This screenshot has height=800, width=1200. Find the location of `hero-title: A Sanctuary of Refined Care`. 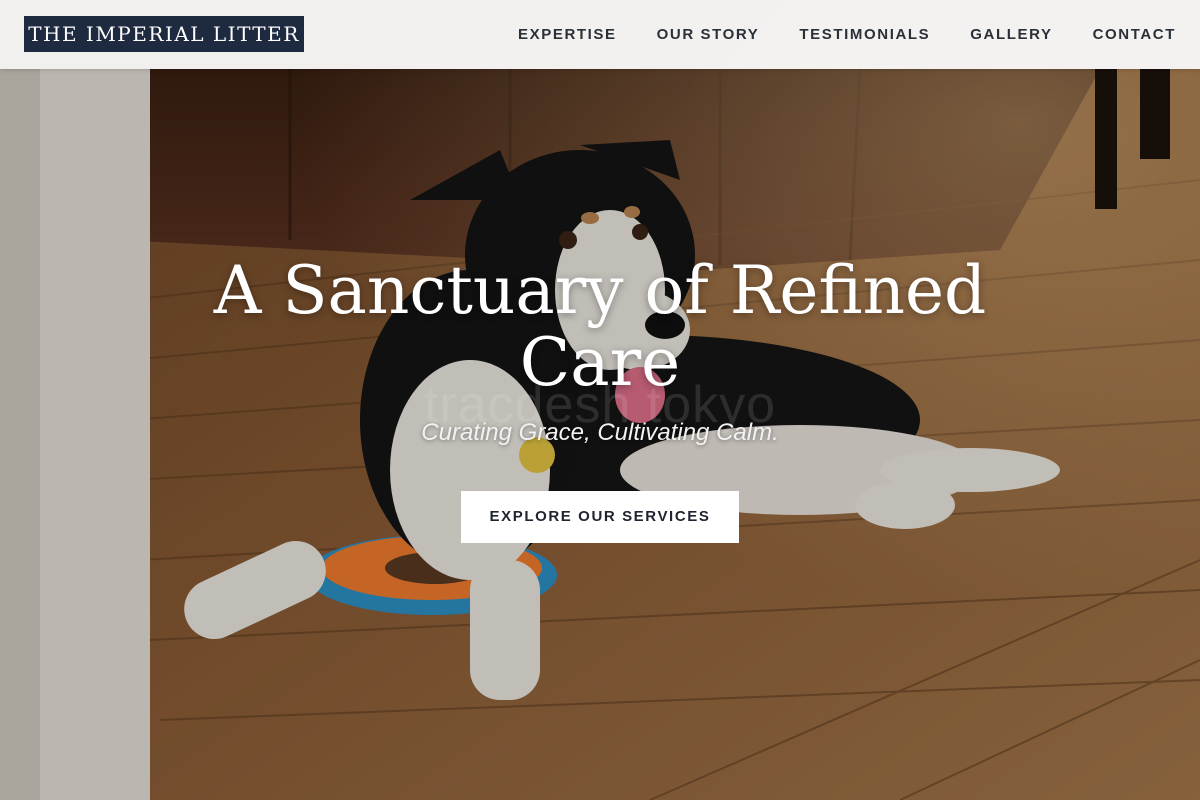

hero-title: A Sanctuary of Refined Care is located at coordinates (600, 326).